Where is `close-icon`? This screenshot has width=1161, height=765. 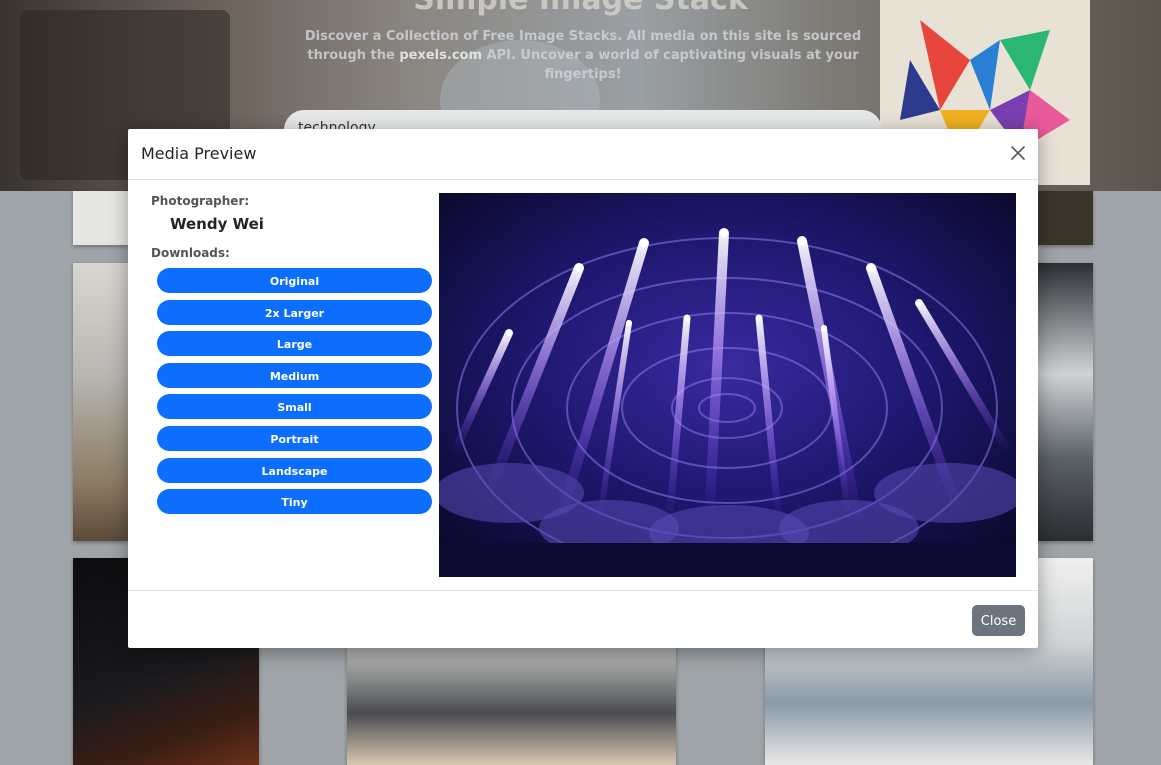 close-icon is located at coordinates (1018, 153).